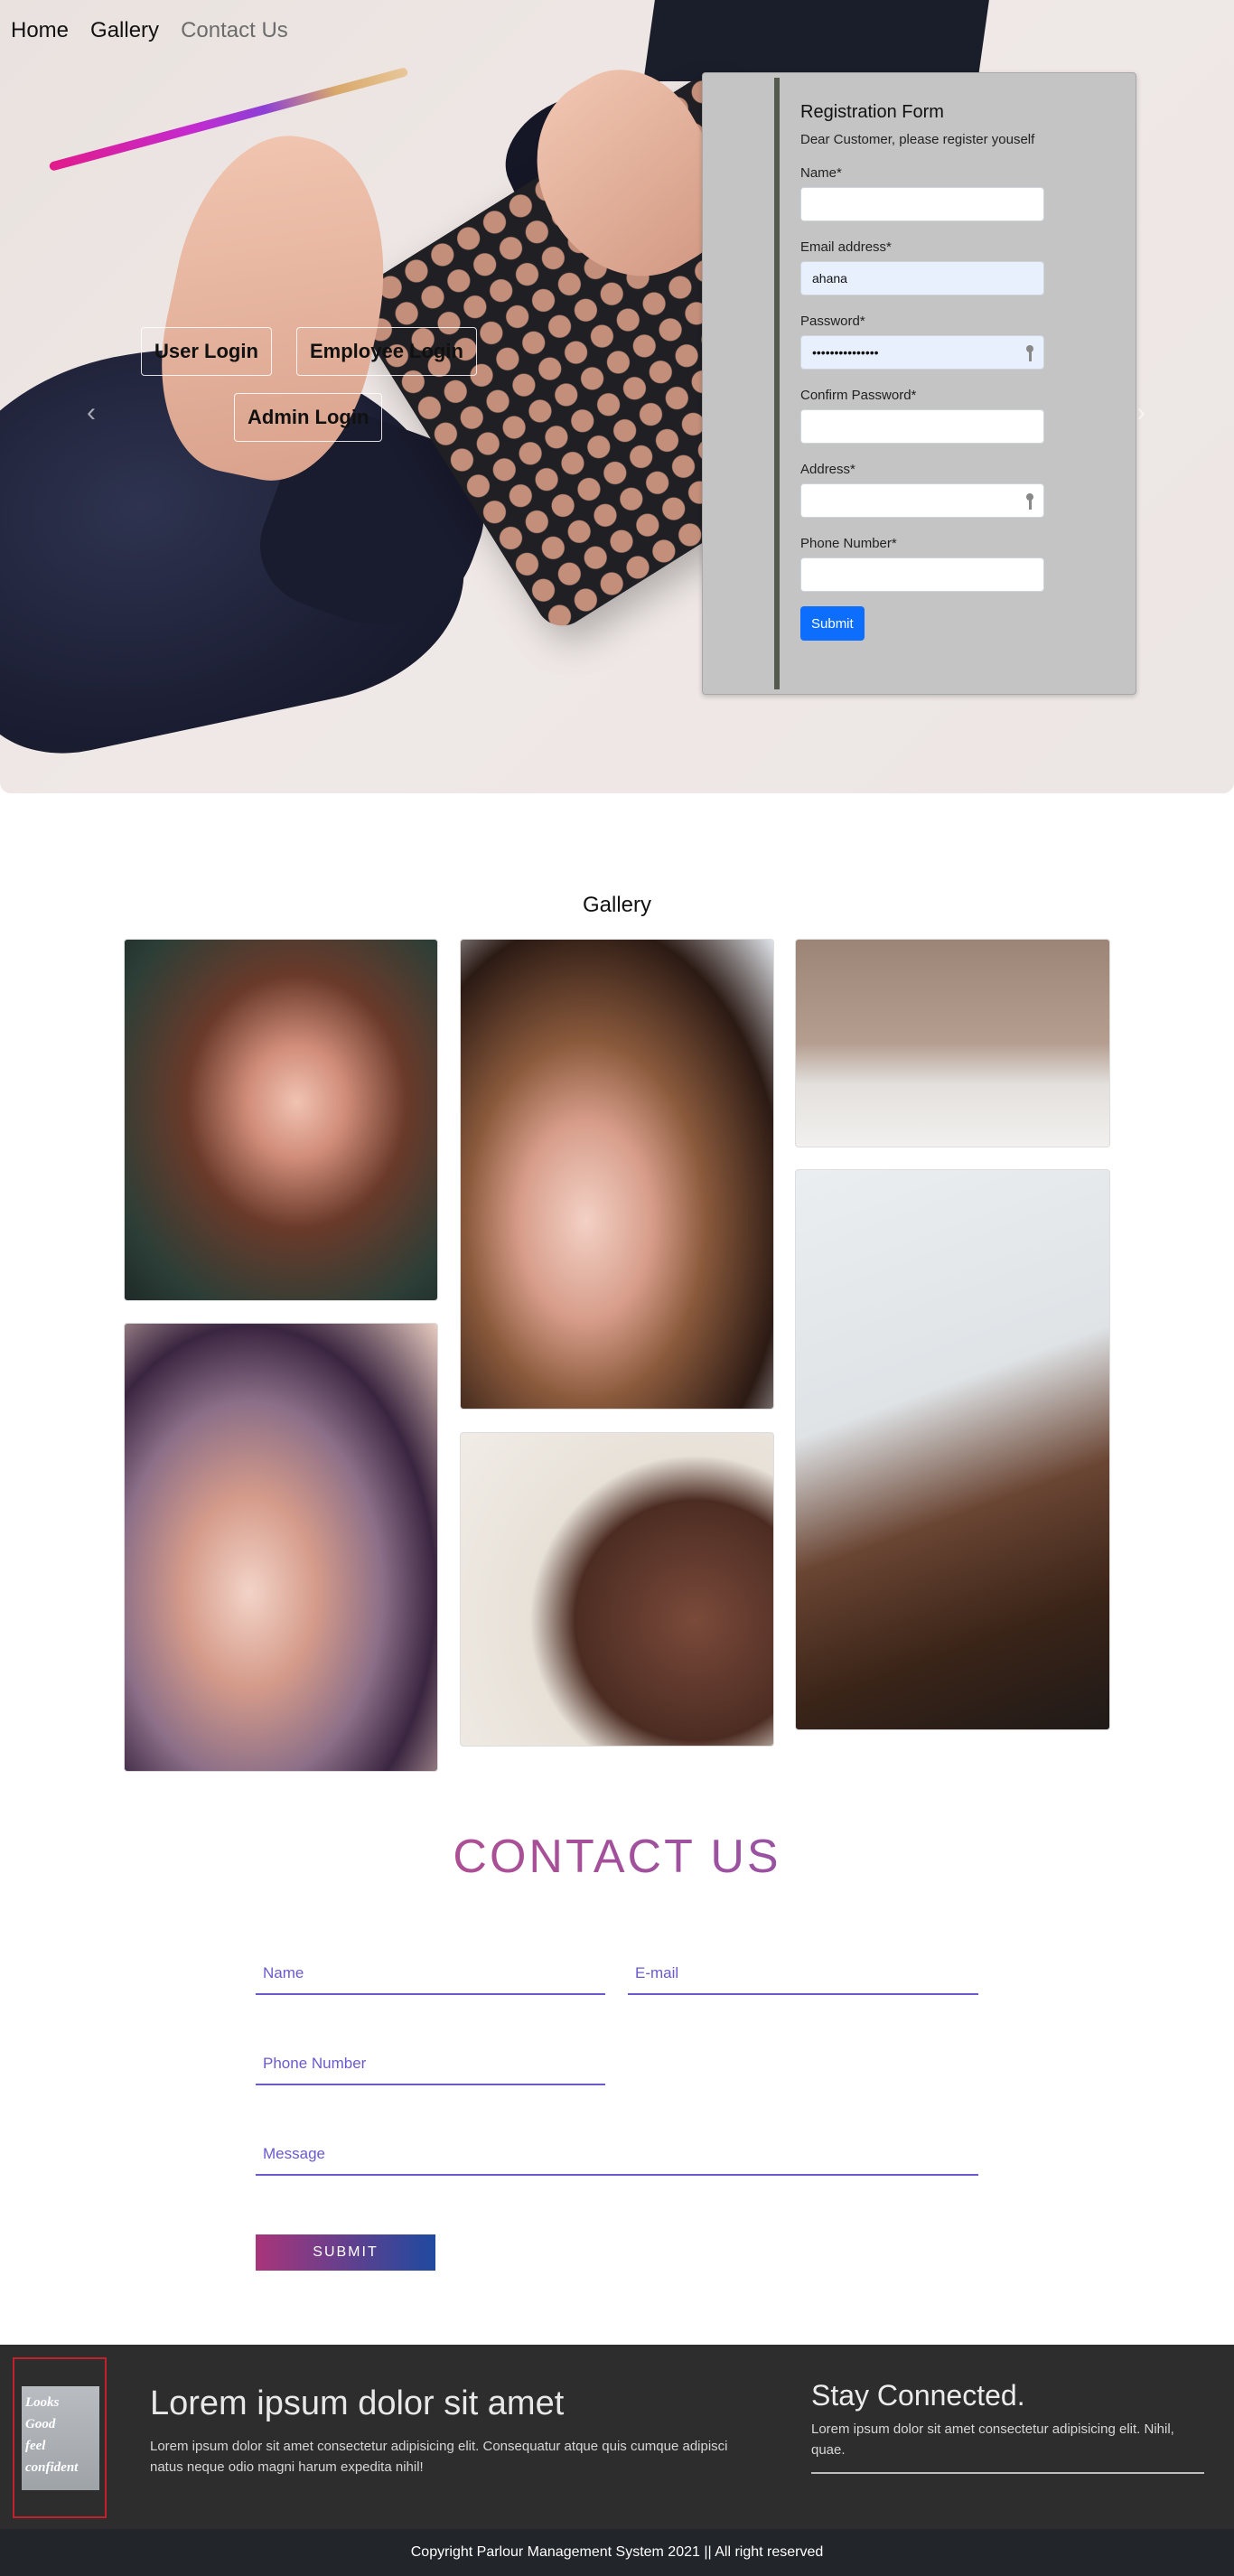  I want to click on user-login-button: User Login, so click(207, 351).